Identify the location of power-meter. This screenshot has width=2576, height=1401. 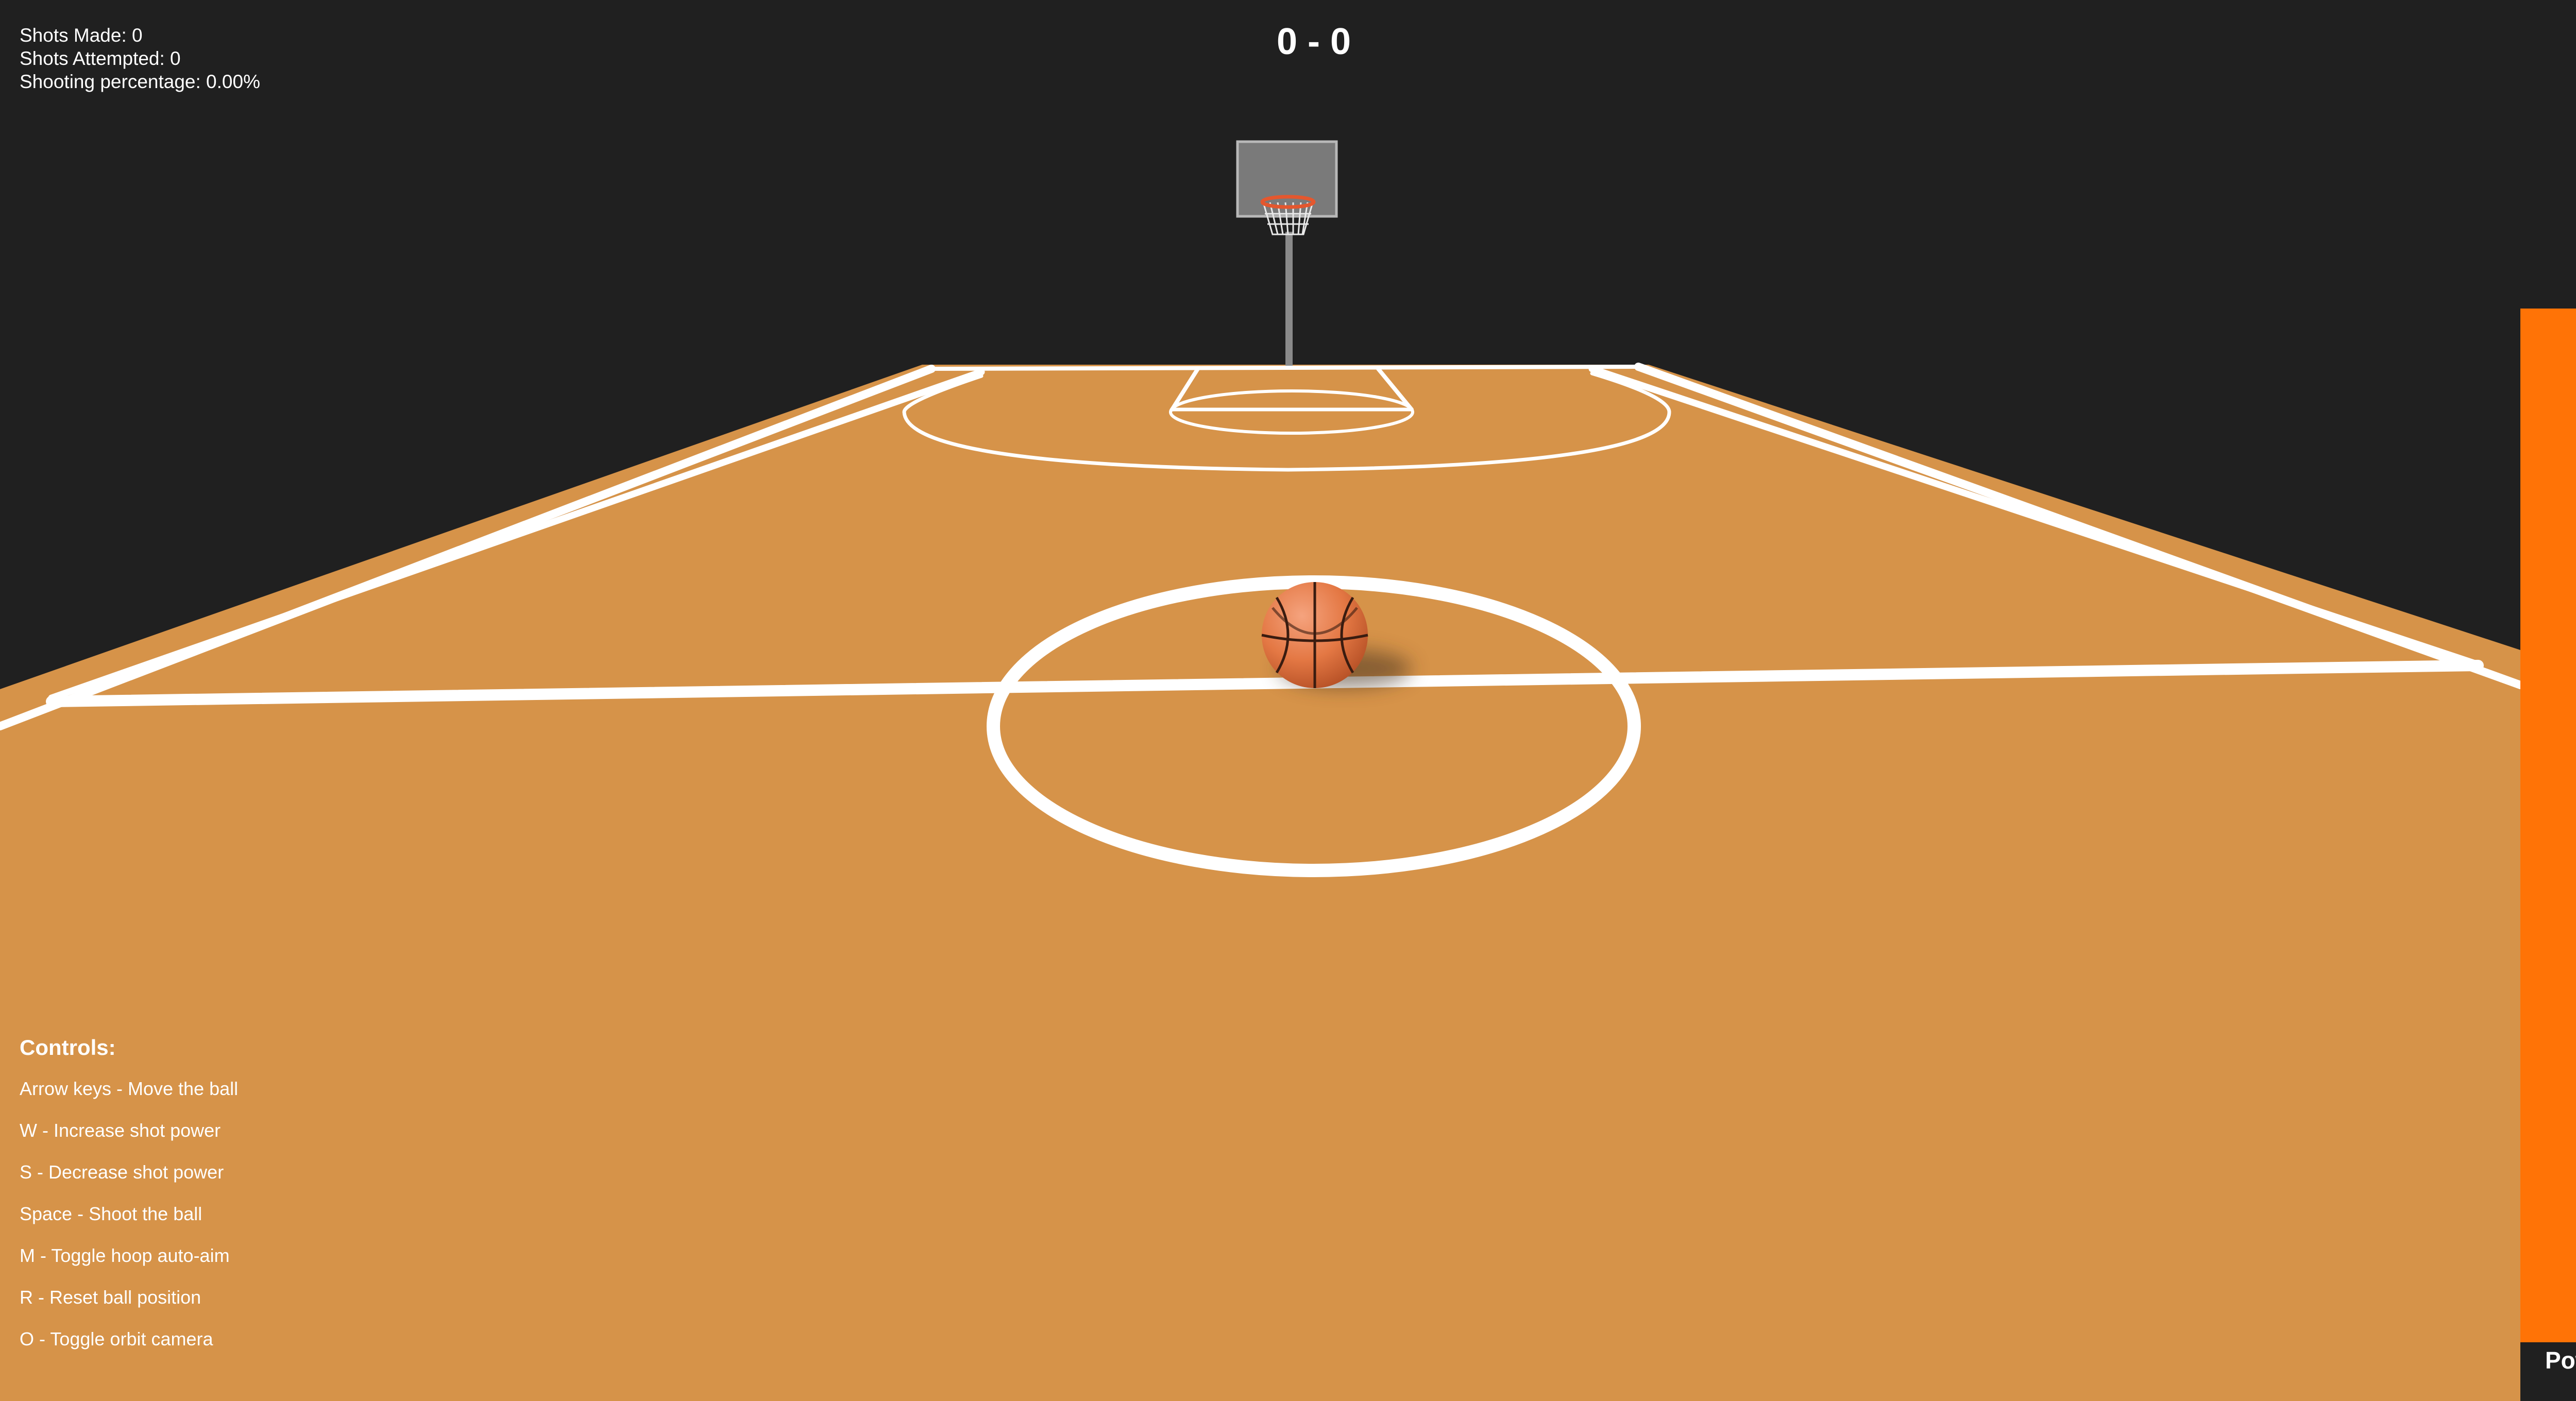
(2548, 671).